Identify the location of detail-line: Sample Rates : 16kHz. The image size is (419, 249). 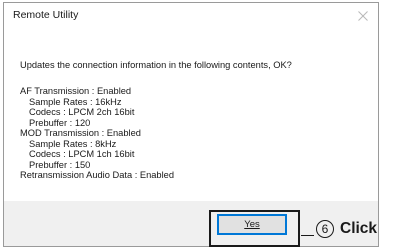
(75, 101).